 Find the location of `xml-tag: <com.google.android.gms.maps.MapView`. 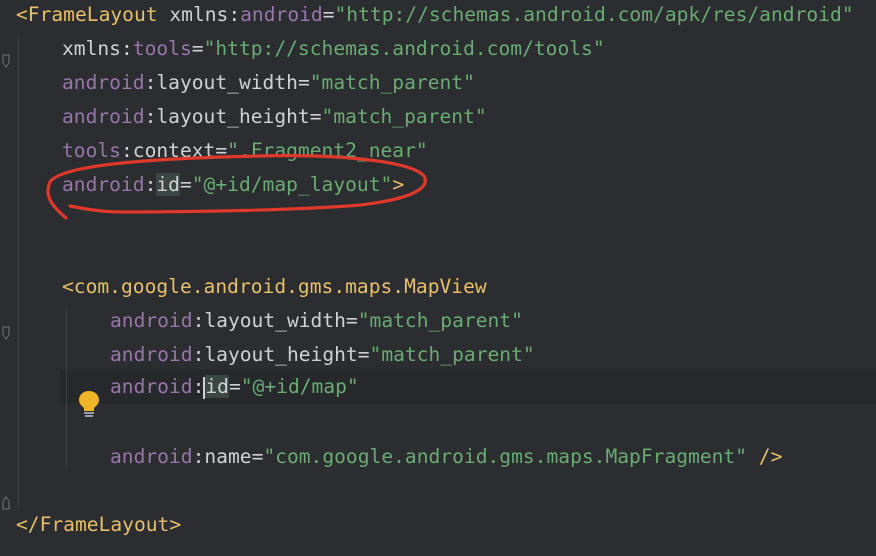

xml-tag: <com.google.android.gms.maps.MapView is located at coordinates (274, 286).